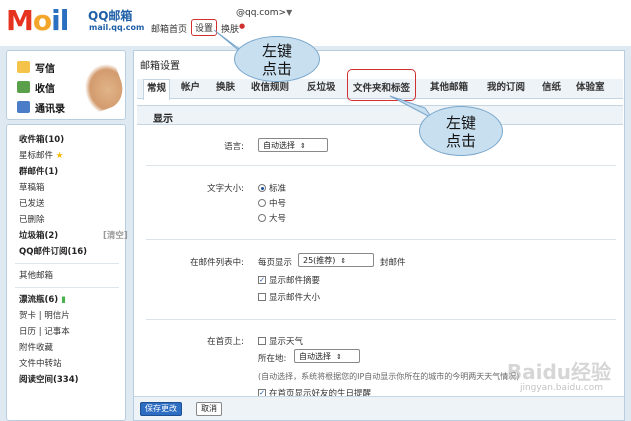  I want to click on annotation-bubble-1: 左键 点击, so click(277, 59).